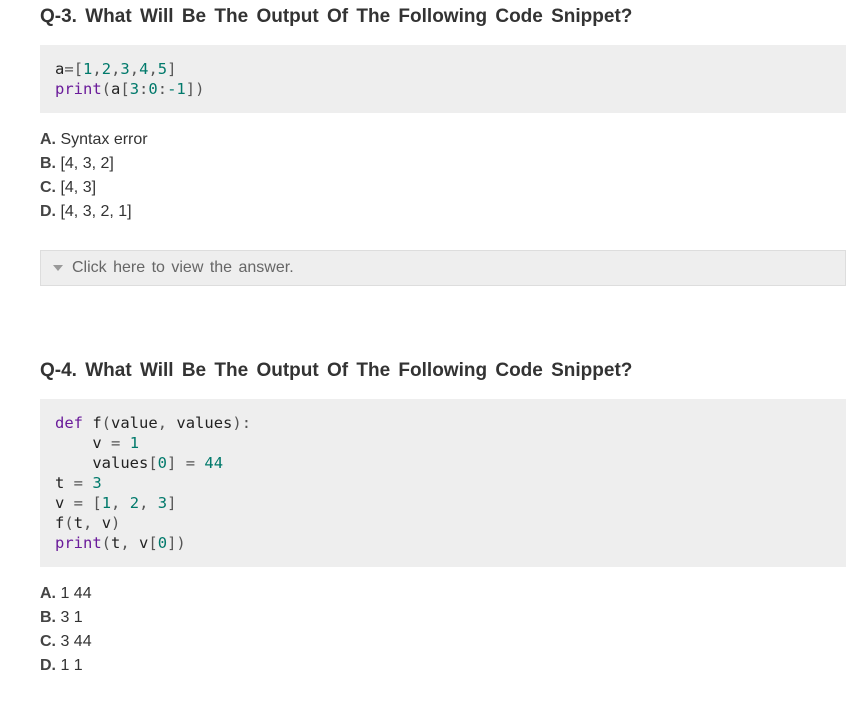  What do you see at coordinates (443, 79) in the screenshot?
I see `code-snippet-q3: a=[1,2,3,4,5] print(a[3:0:-1])` at bounding box center [443, 79].